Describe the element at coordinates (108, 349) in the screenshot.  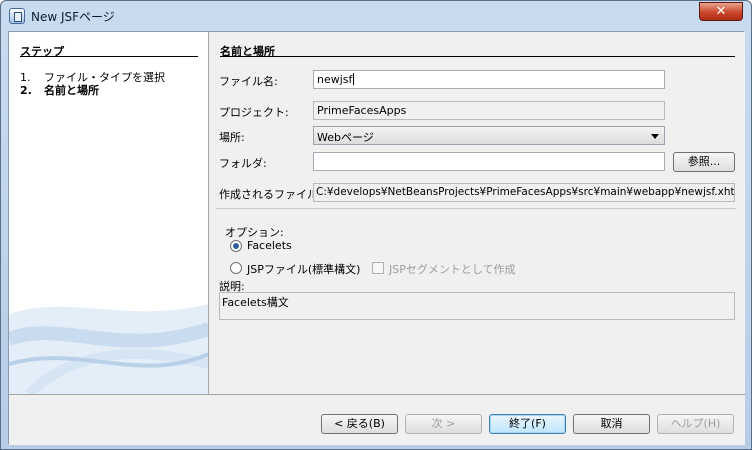
I see `decorative-swoosh-graphic` at that location.